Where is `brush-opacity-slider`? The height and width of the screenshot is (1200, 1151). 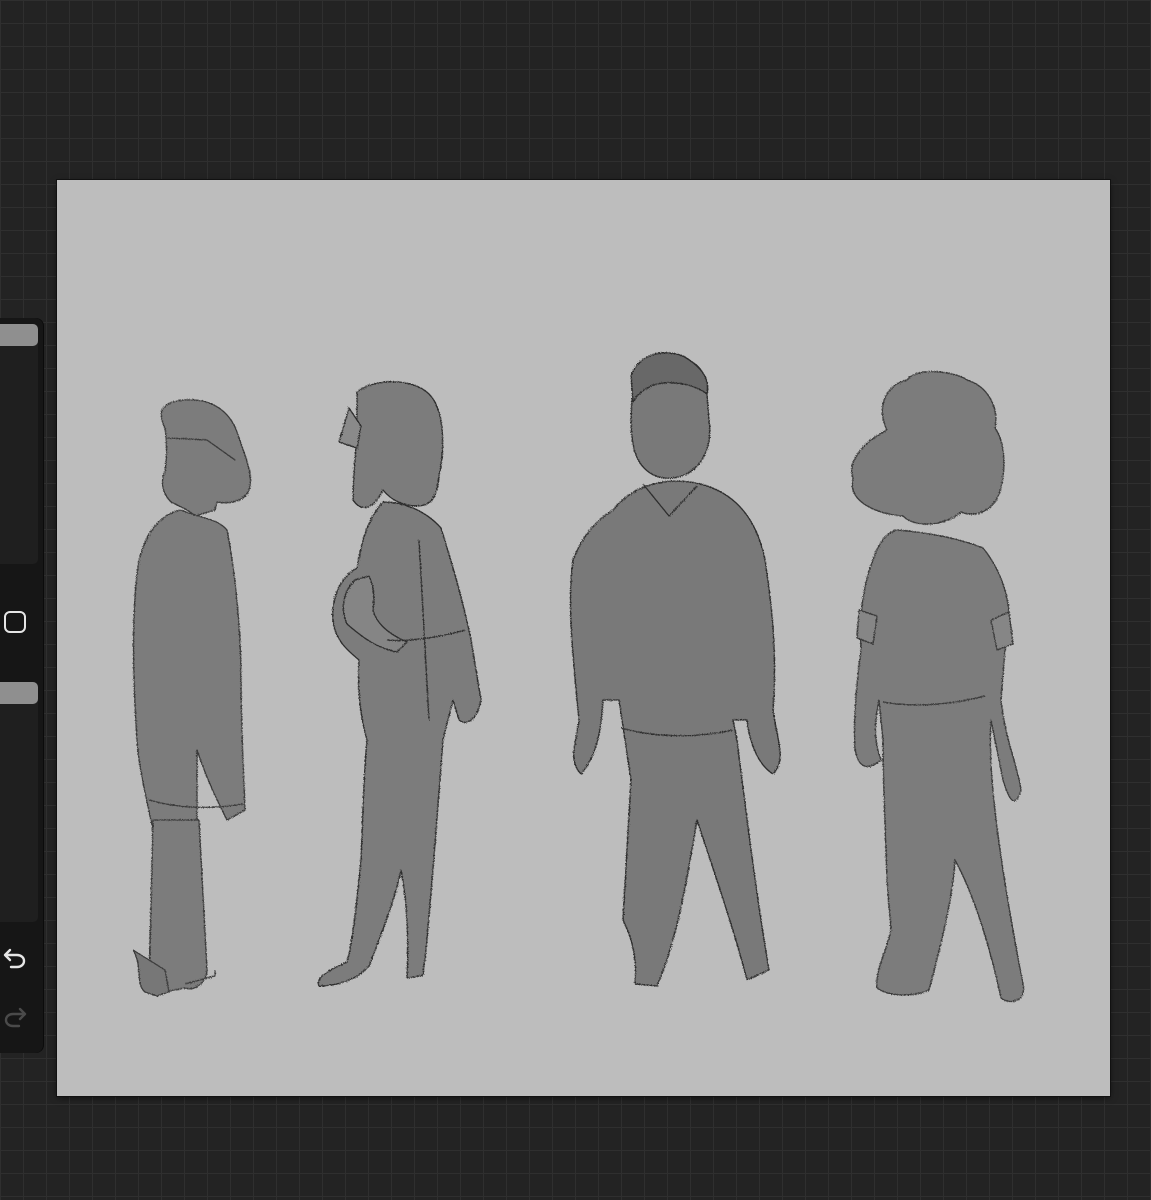 brush-opacity-slider is located at coordinates (19, 802).